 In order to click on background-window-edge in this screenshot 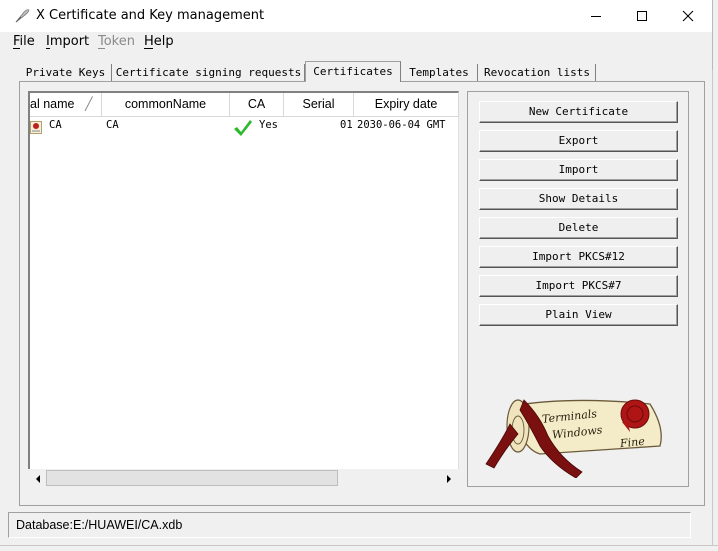, I will do `click(715, 310)`.